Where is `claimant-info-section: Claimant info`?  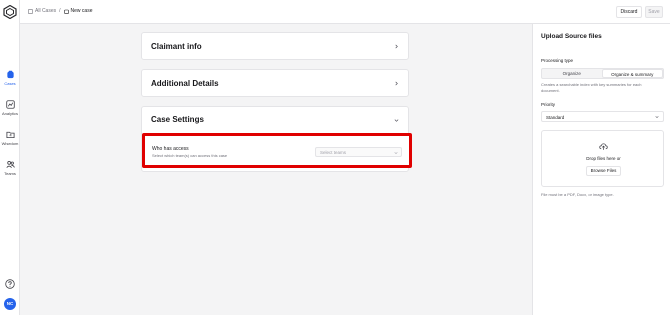
claimant-info-section: Claimant info is located at coordinates (275, 46).